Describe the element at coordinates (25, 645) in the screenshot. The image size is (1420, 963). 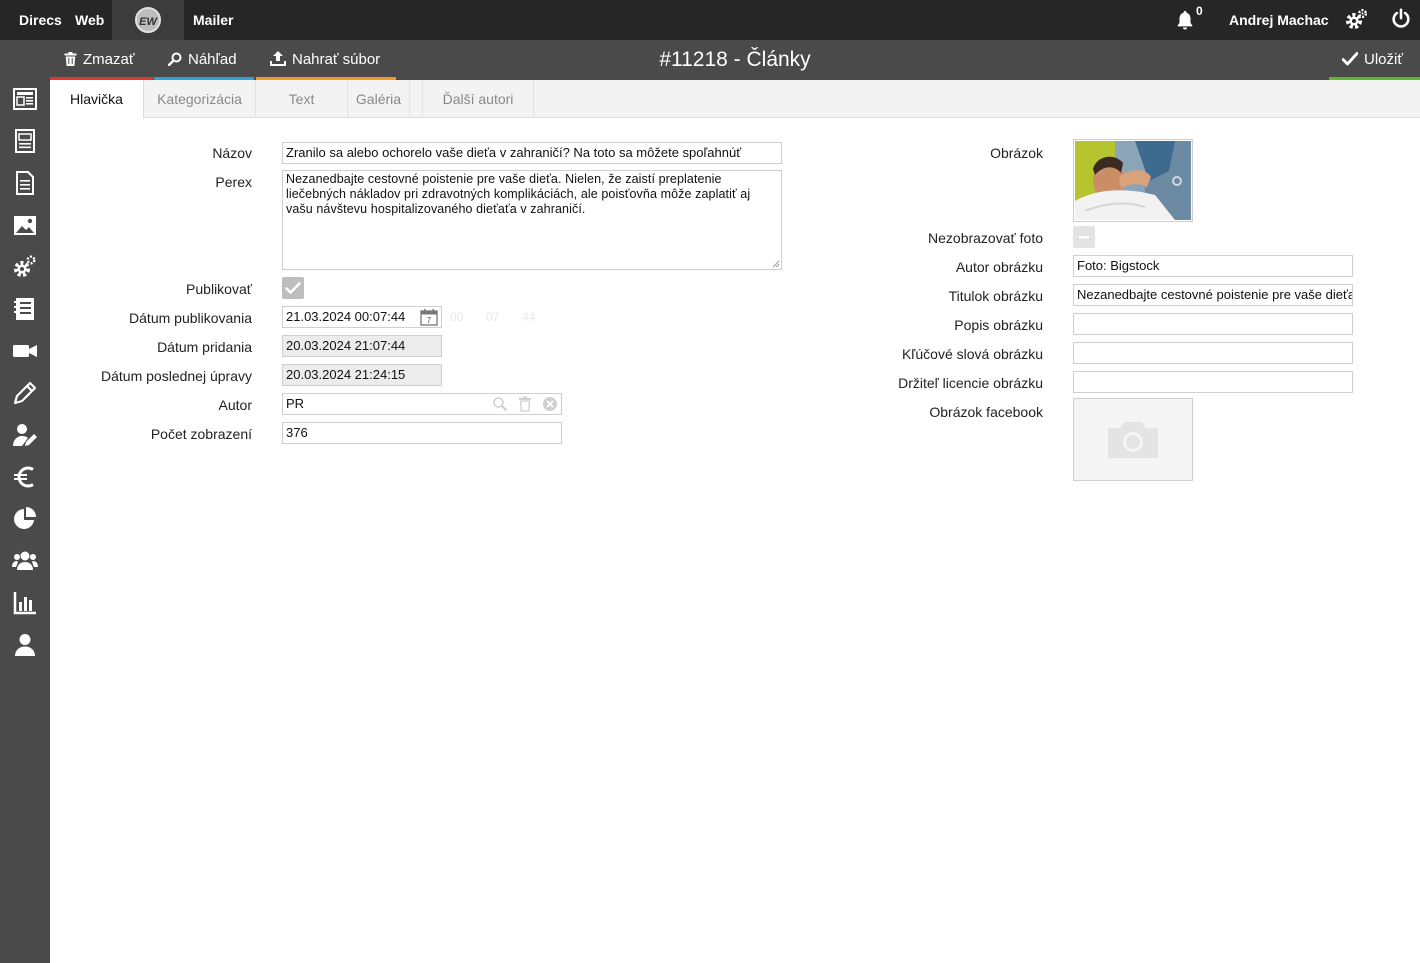
I see `user-icon` at that location.